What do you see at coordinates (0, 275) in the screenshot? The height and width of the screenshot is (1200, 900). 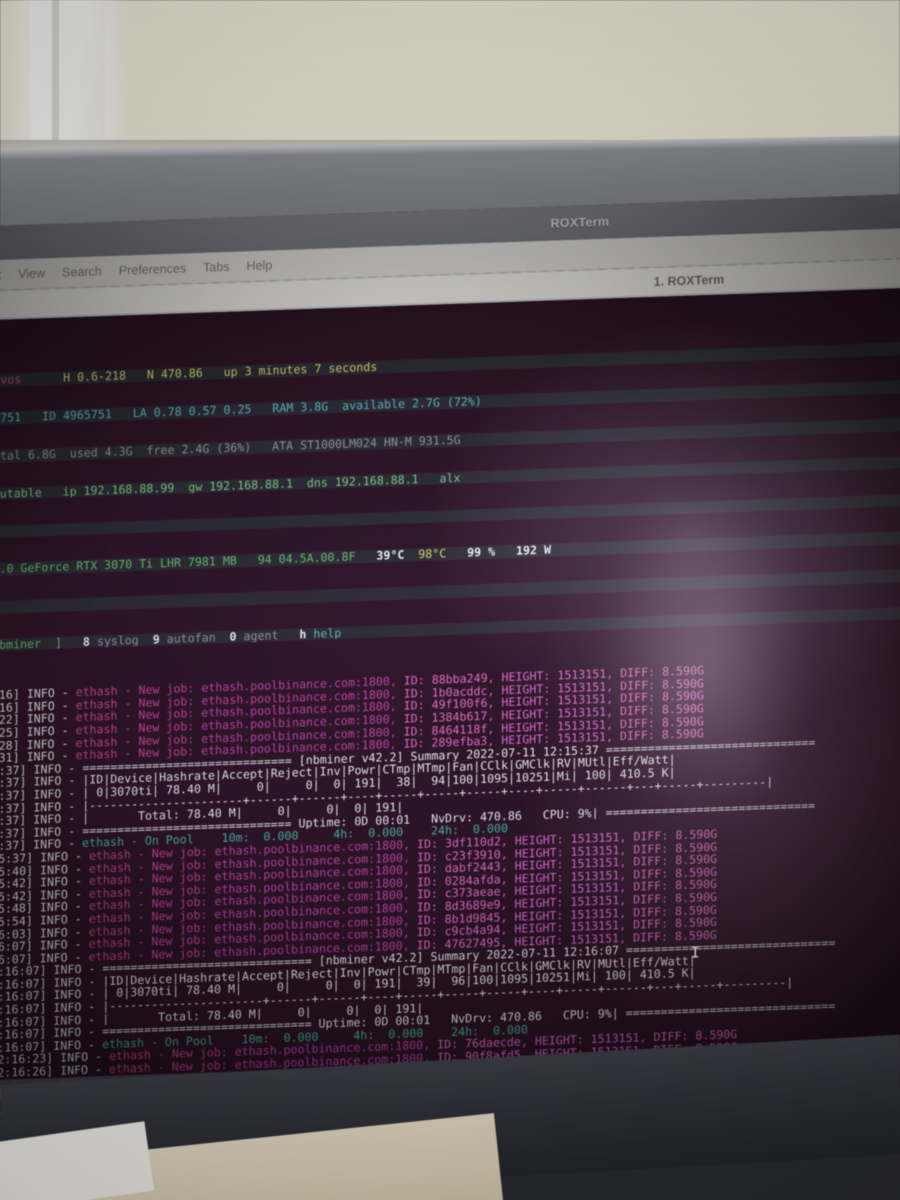 I see `menu-item-edit: t` at bounding box center [0, 275].